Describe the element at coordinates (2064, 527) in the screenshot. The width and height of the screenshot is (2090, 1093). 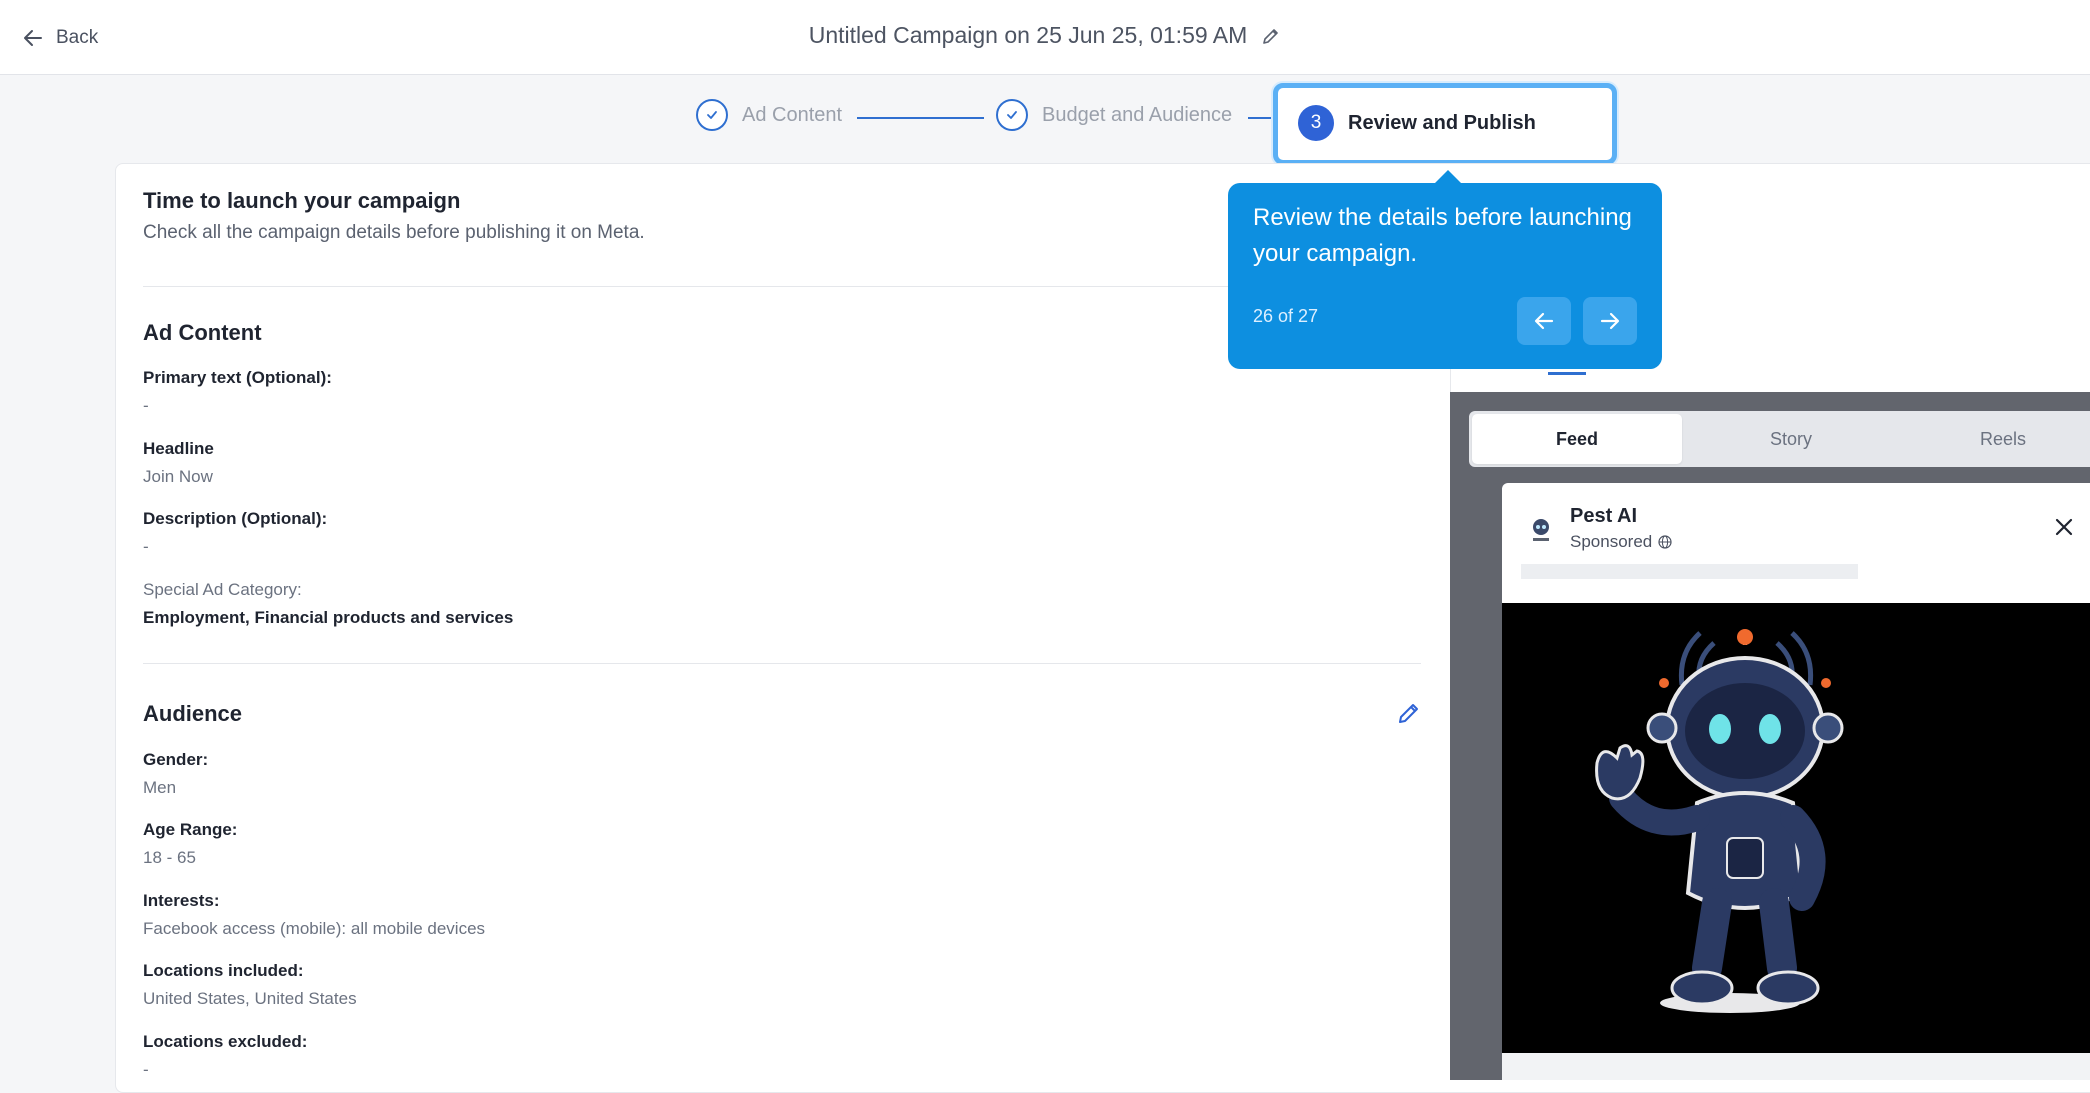
I see `close-icon` at that location.